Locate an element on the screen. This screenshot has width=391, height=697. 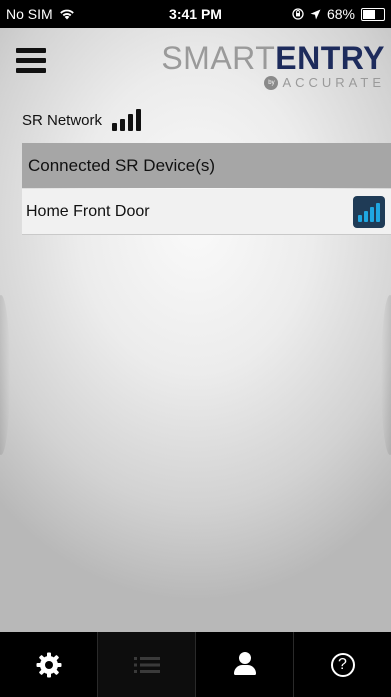
list-icon is located at coordinates (146, 664).